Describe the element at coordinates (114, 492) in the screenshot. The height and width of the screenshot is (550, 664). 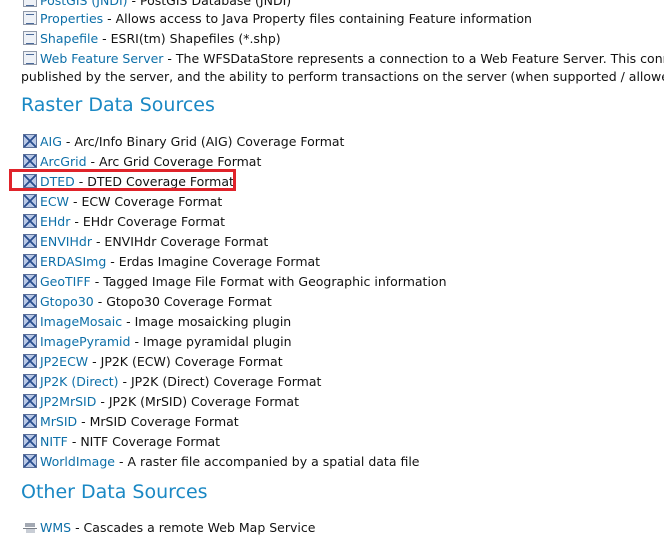
I see `other-section-heading: Other Data Sources` at that location.